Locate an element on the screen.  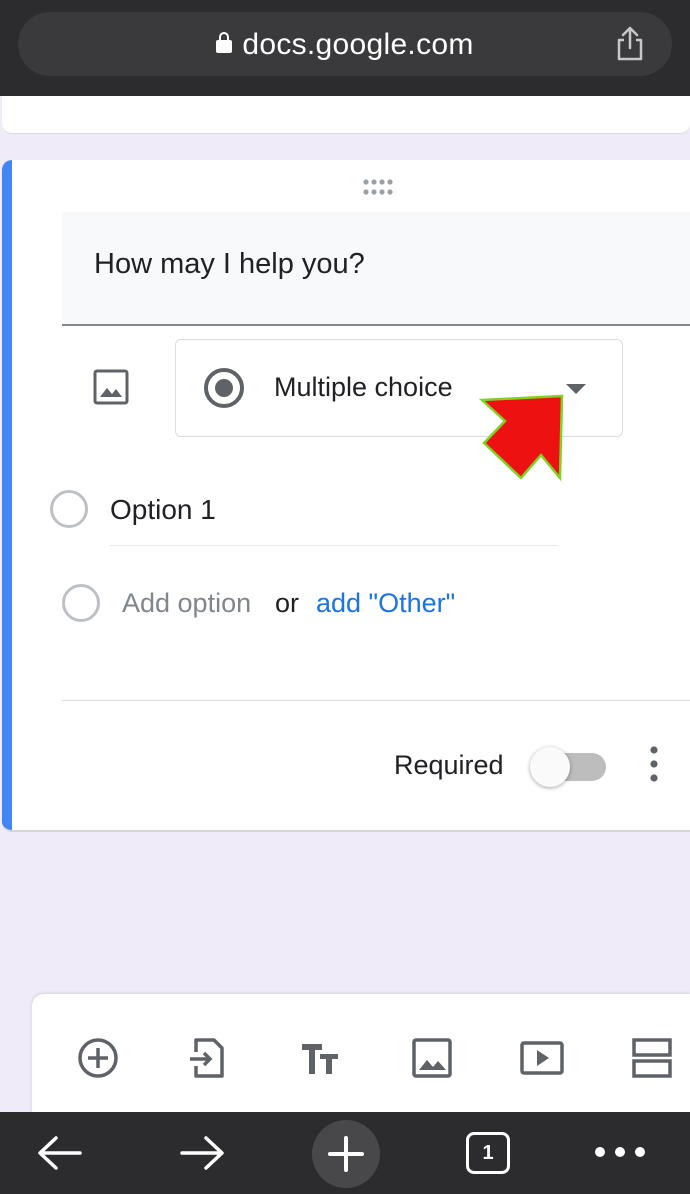
previous-card is located at coordinates (346, 115).